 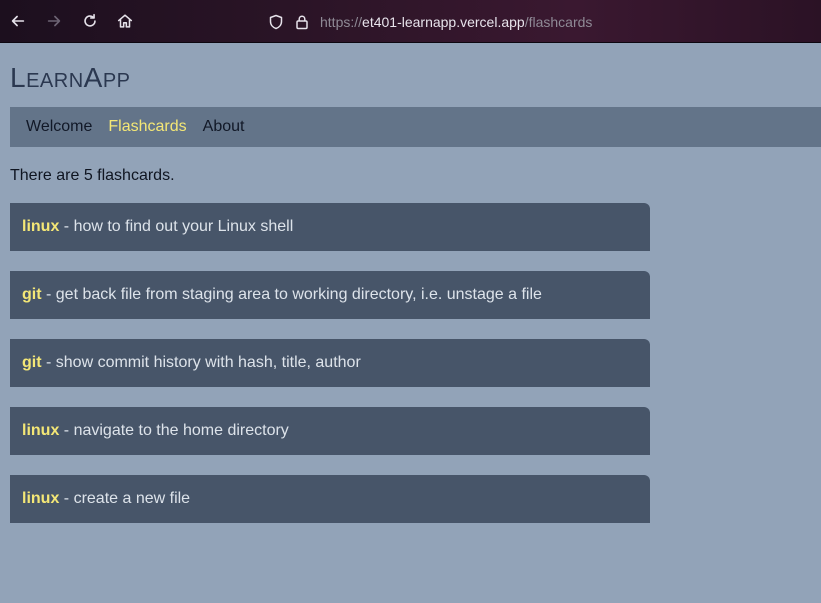 I want to click on flashcard-count: There are 5 flashcards., so click(x=92, y=175).